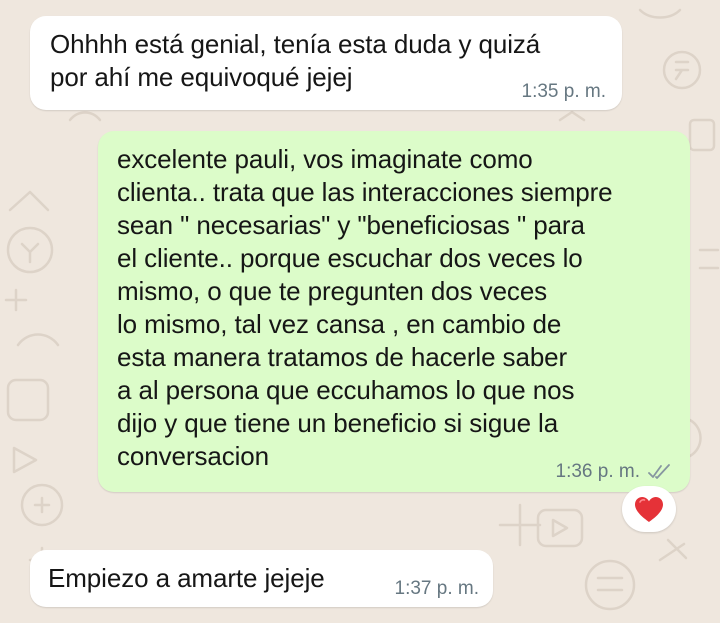  I want to click on message-meta: 1:36 p. m., so click(614, 472).